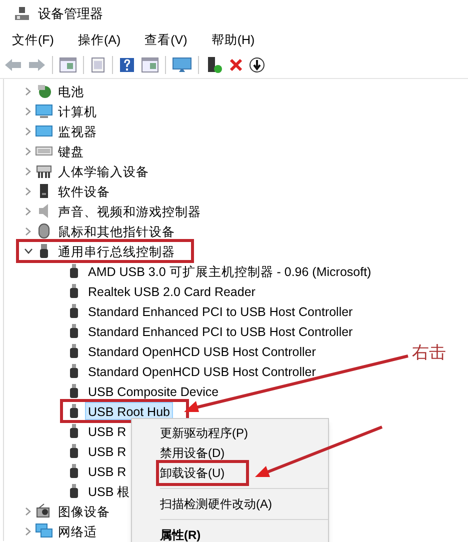  What do you see at coordinates (229, 271) in the screenshot?
I see `tree-item: AMD USB 3.0 可扩展主机控制器 - 0.96 (Microsoft)` at bounding box center [229, 271].